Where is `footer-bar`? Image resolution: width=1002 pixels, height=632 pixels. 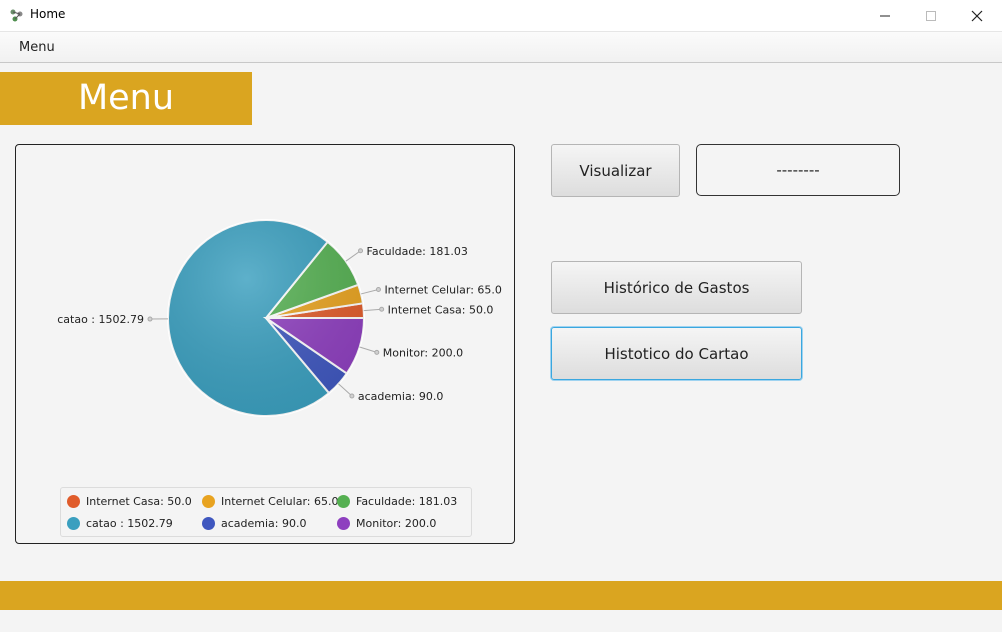
footer-bar is located at coordinates (501, 595).